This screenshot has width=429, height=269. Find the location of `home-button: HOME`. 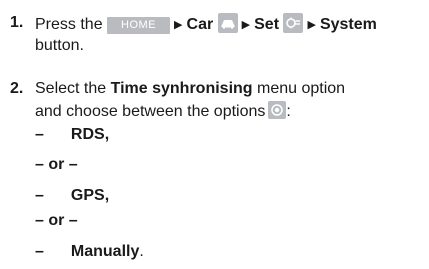

home-button: HOME is located at coordinates (139, 25).